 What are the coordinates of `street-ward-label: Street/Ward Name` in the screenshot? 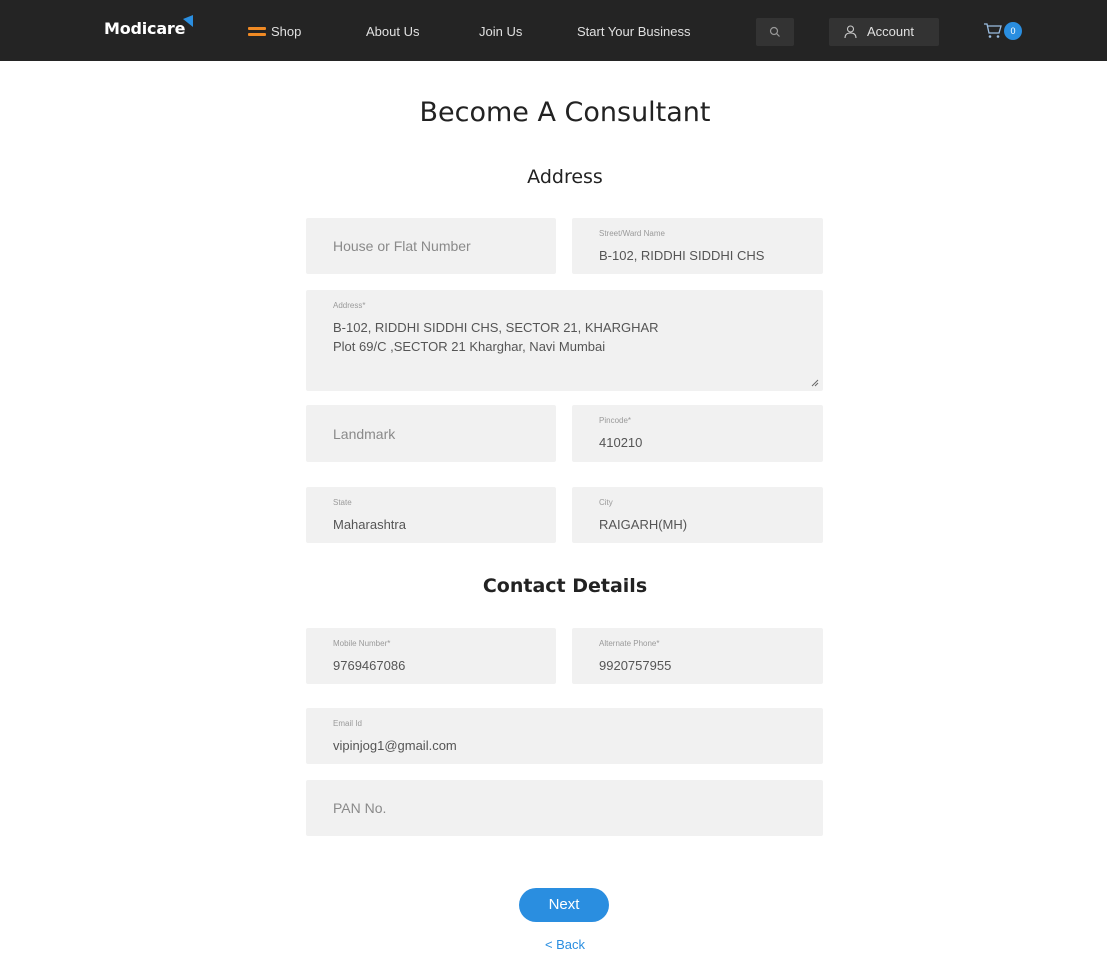 It's located at (632, 233).